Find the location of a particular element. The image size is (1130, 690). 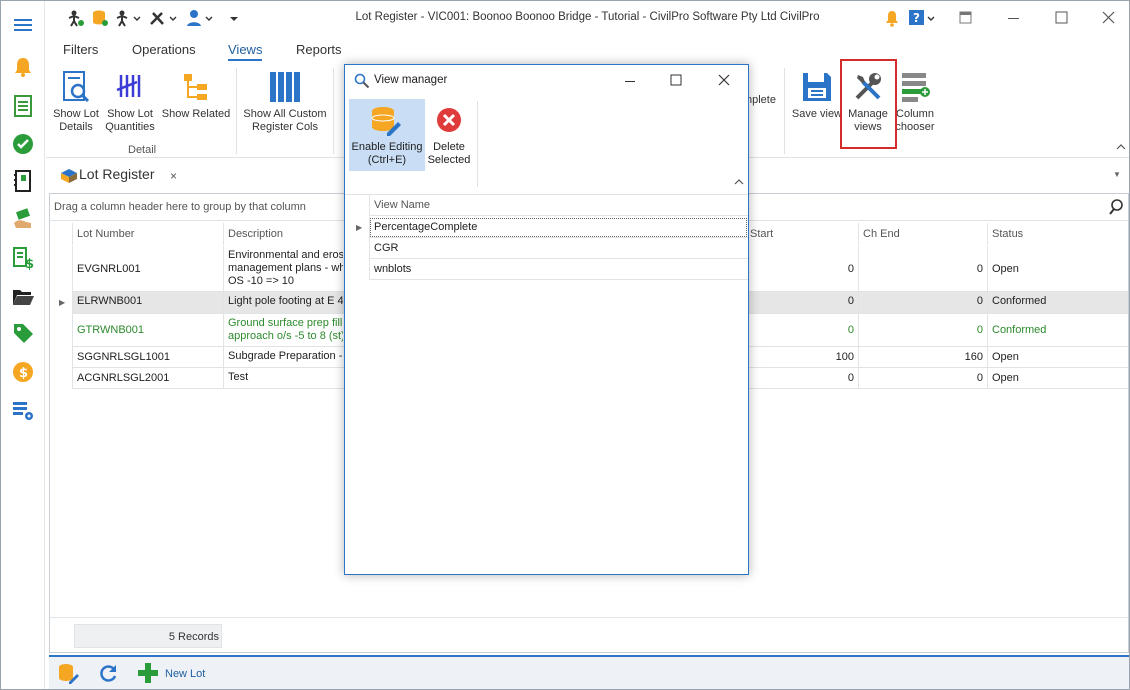

coin-dollar-icon: $ is located at coordinates (23, 372).